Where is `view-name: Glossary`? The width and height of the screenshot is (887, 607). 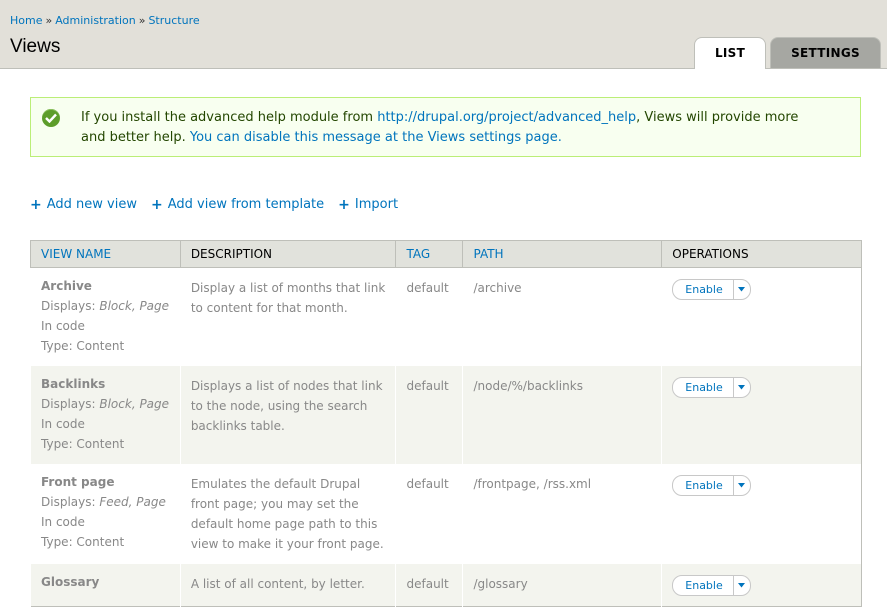
view-name: Glossary is located at coordinates (70, 582).